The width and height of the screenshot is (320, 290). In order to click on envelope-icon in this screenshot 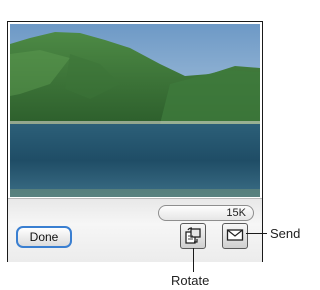, I will do `click(235, 235)`.